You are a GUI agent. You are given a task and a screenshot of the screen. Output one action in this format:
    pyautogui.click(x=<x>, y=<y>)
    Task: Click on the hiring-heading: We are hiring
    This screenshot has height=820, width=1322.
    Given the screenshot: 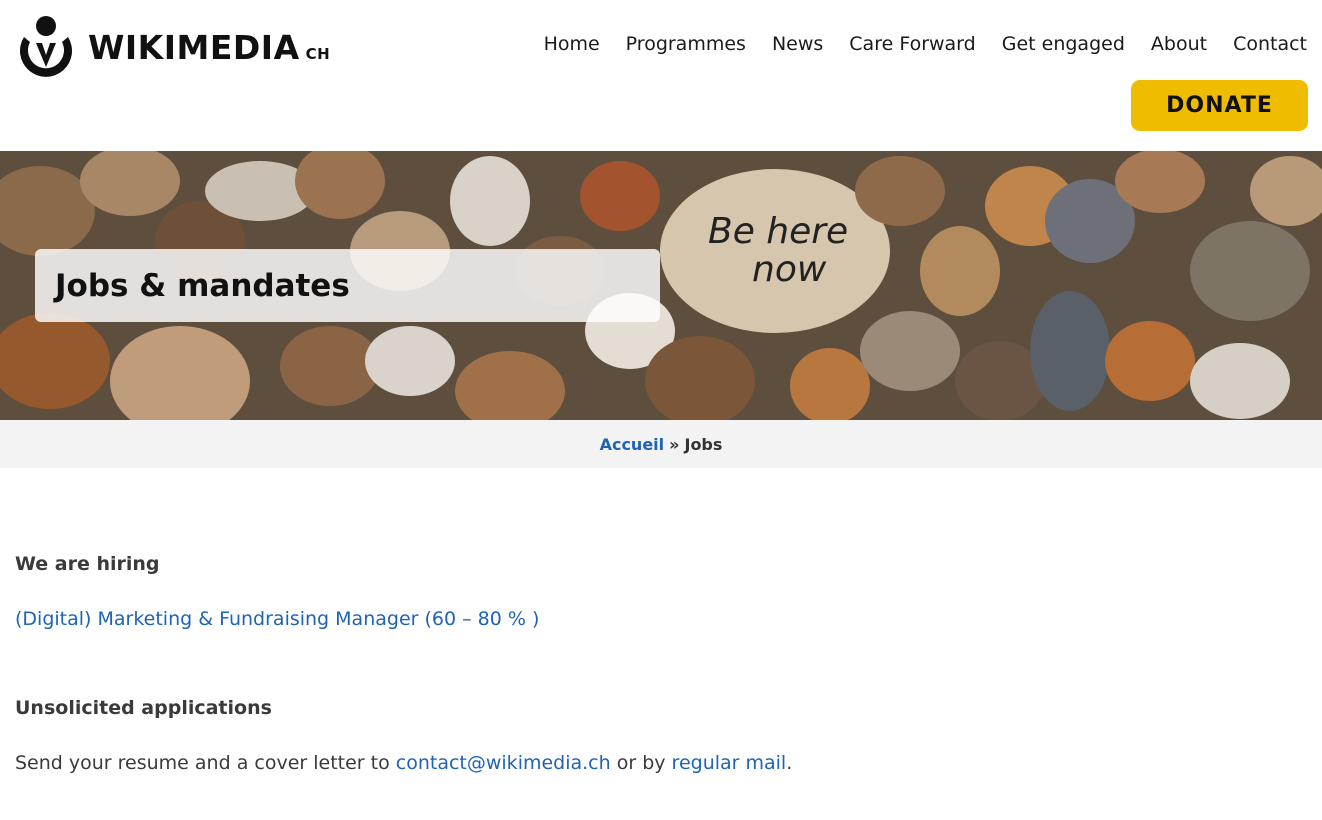 What is the action you would take?
    pyautogui.click(x=87, y=564)
    